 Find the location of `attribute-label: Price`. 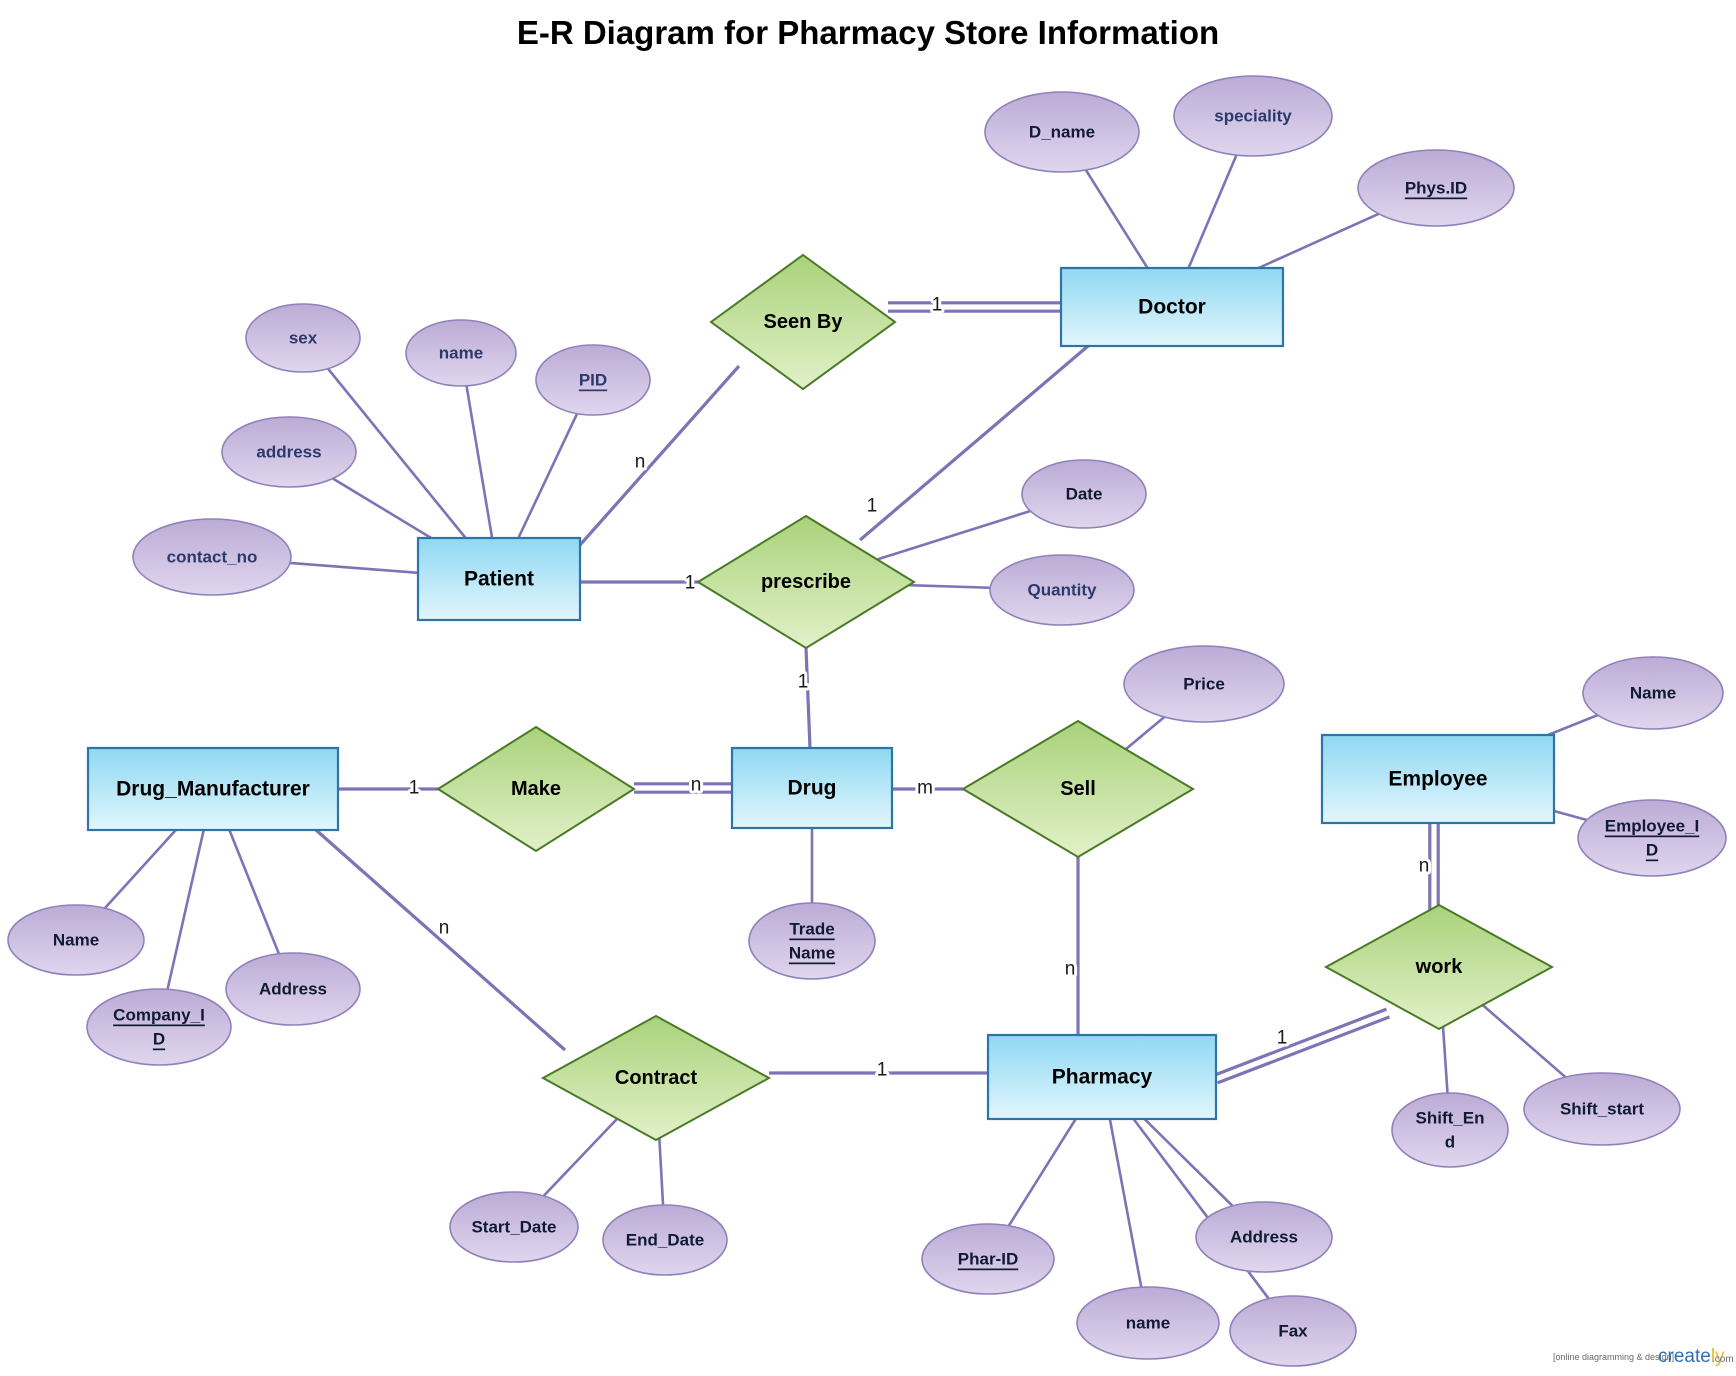

attribute-label: Price is located at coordinates (1204, 684).